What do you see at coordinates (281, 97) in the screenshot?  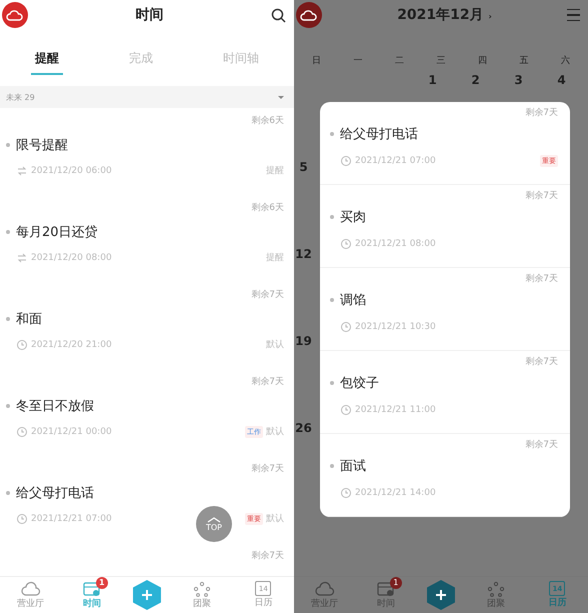 I see `dropdown-caret-icon` at bounding box center [281, 97].